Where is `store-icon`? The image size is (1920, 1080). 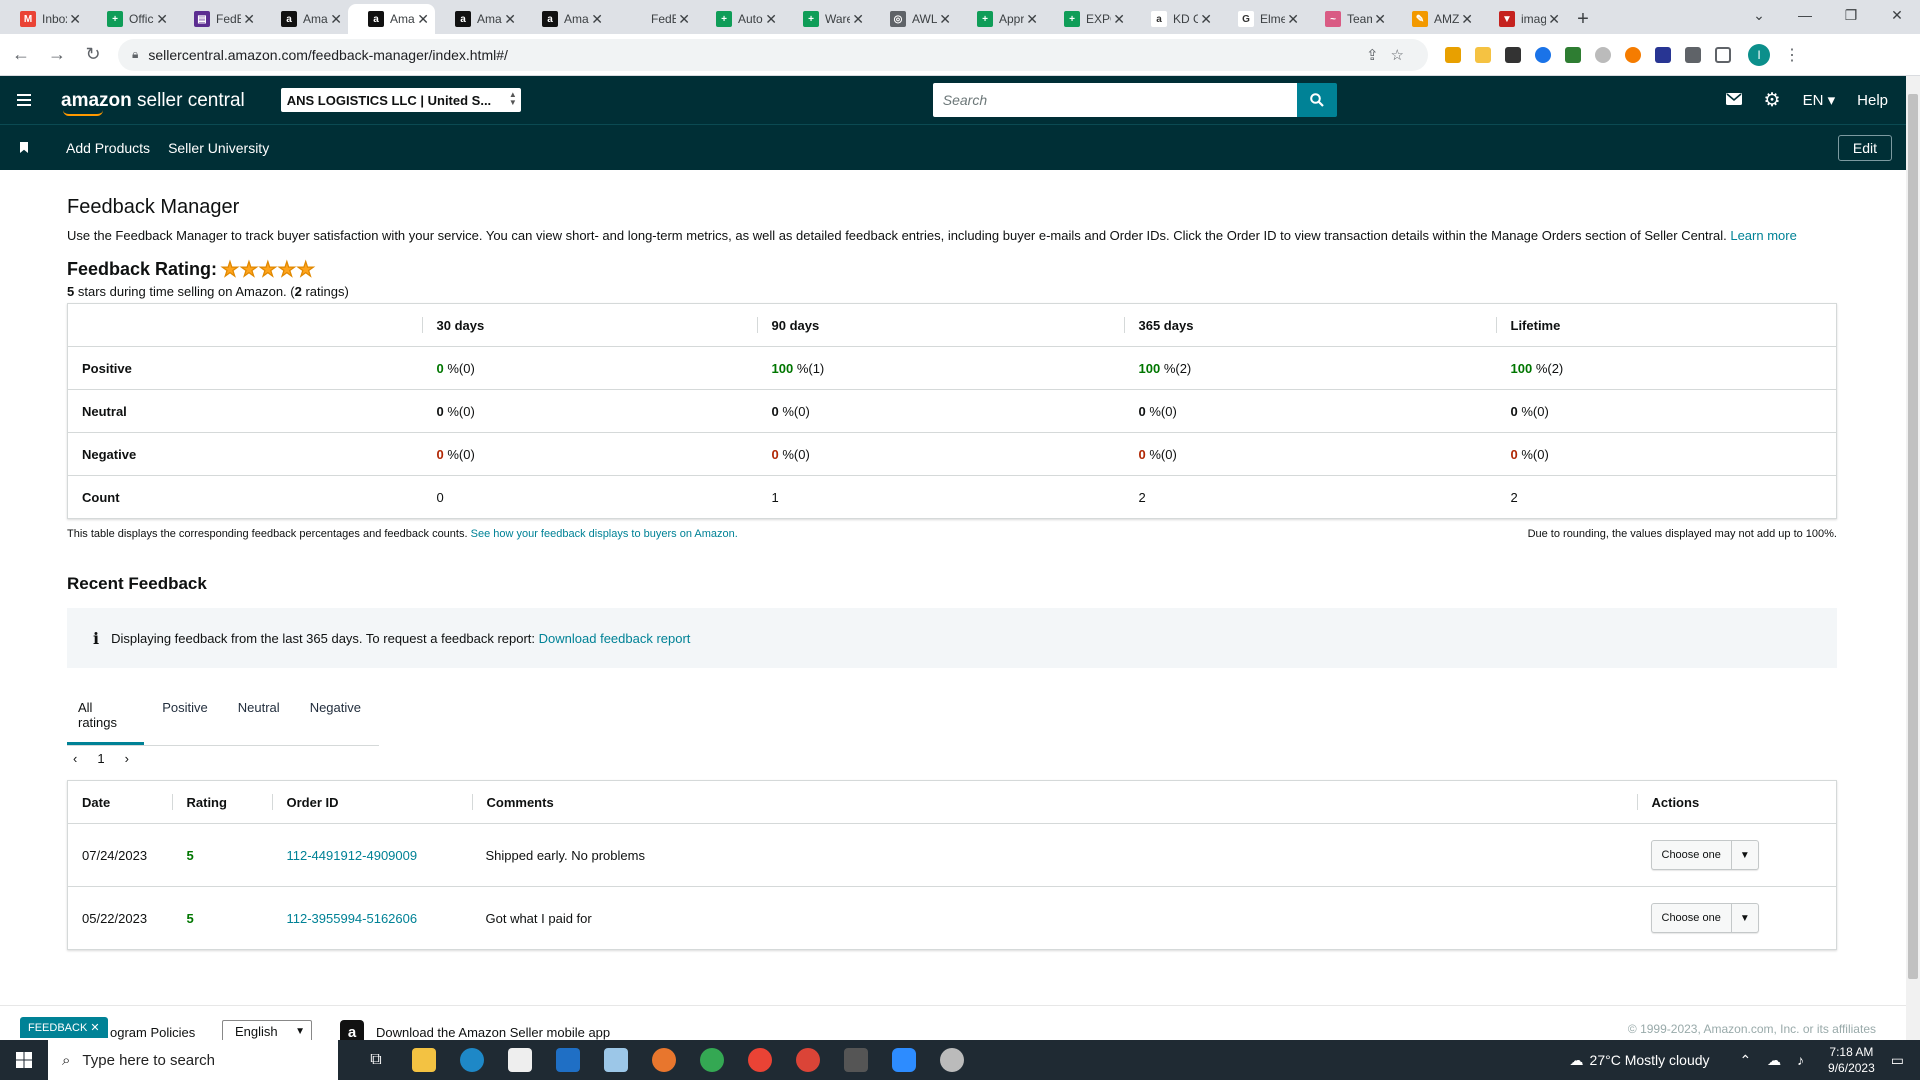 store-icon is located at coordinates (520, 1060).